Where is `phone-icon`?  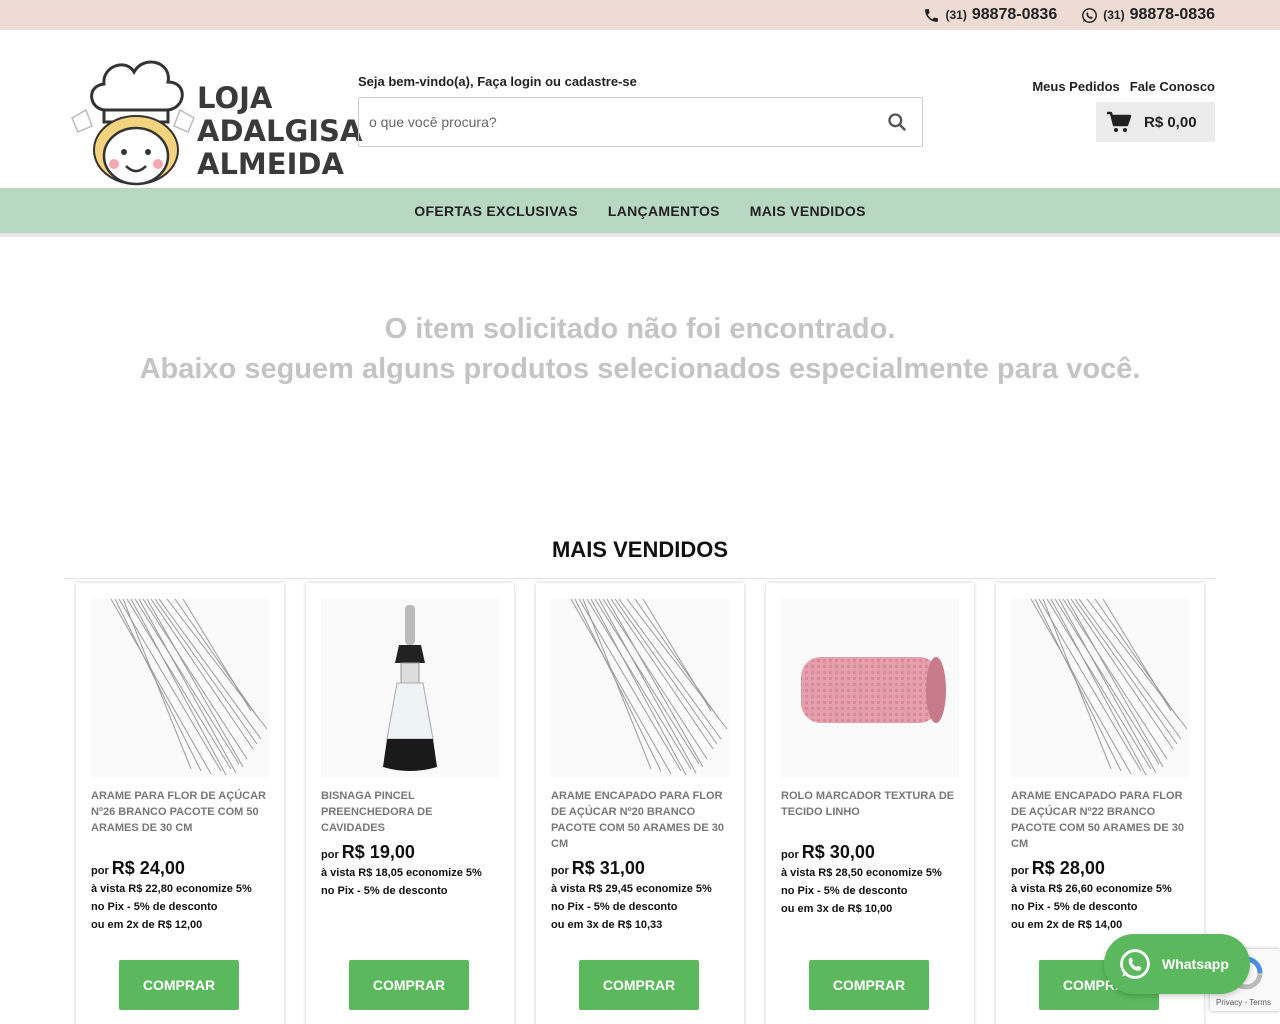
phone-icon is located at coordinates (932, 15).